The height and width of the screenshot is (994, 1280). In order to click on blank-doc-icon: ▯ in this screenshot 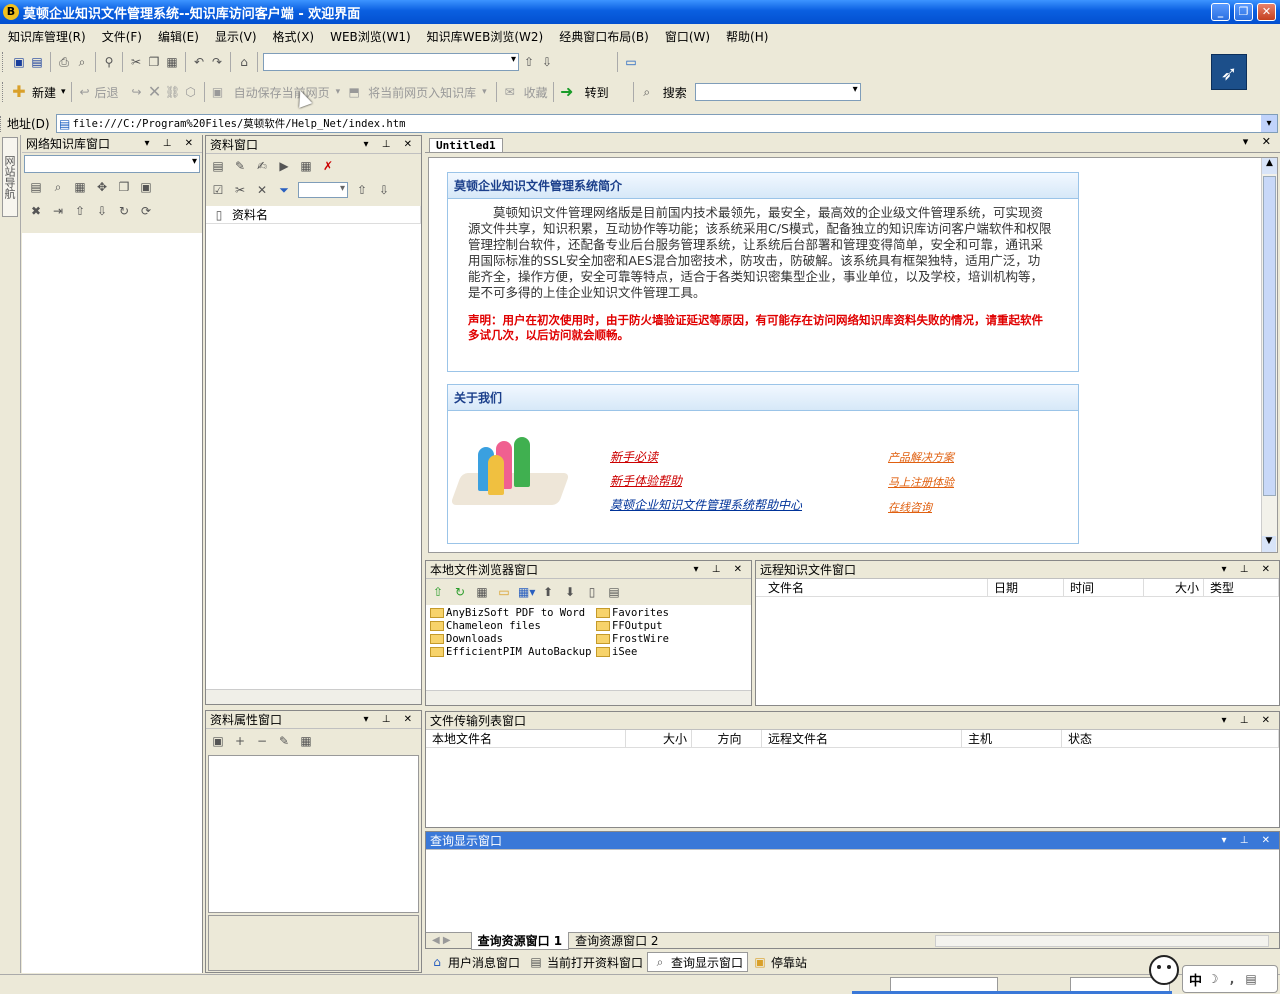, I will do `click(592, 592)`.